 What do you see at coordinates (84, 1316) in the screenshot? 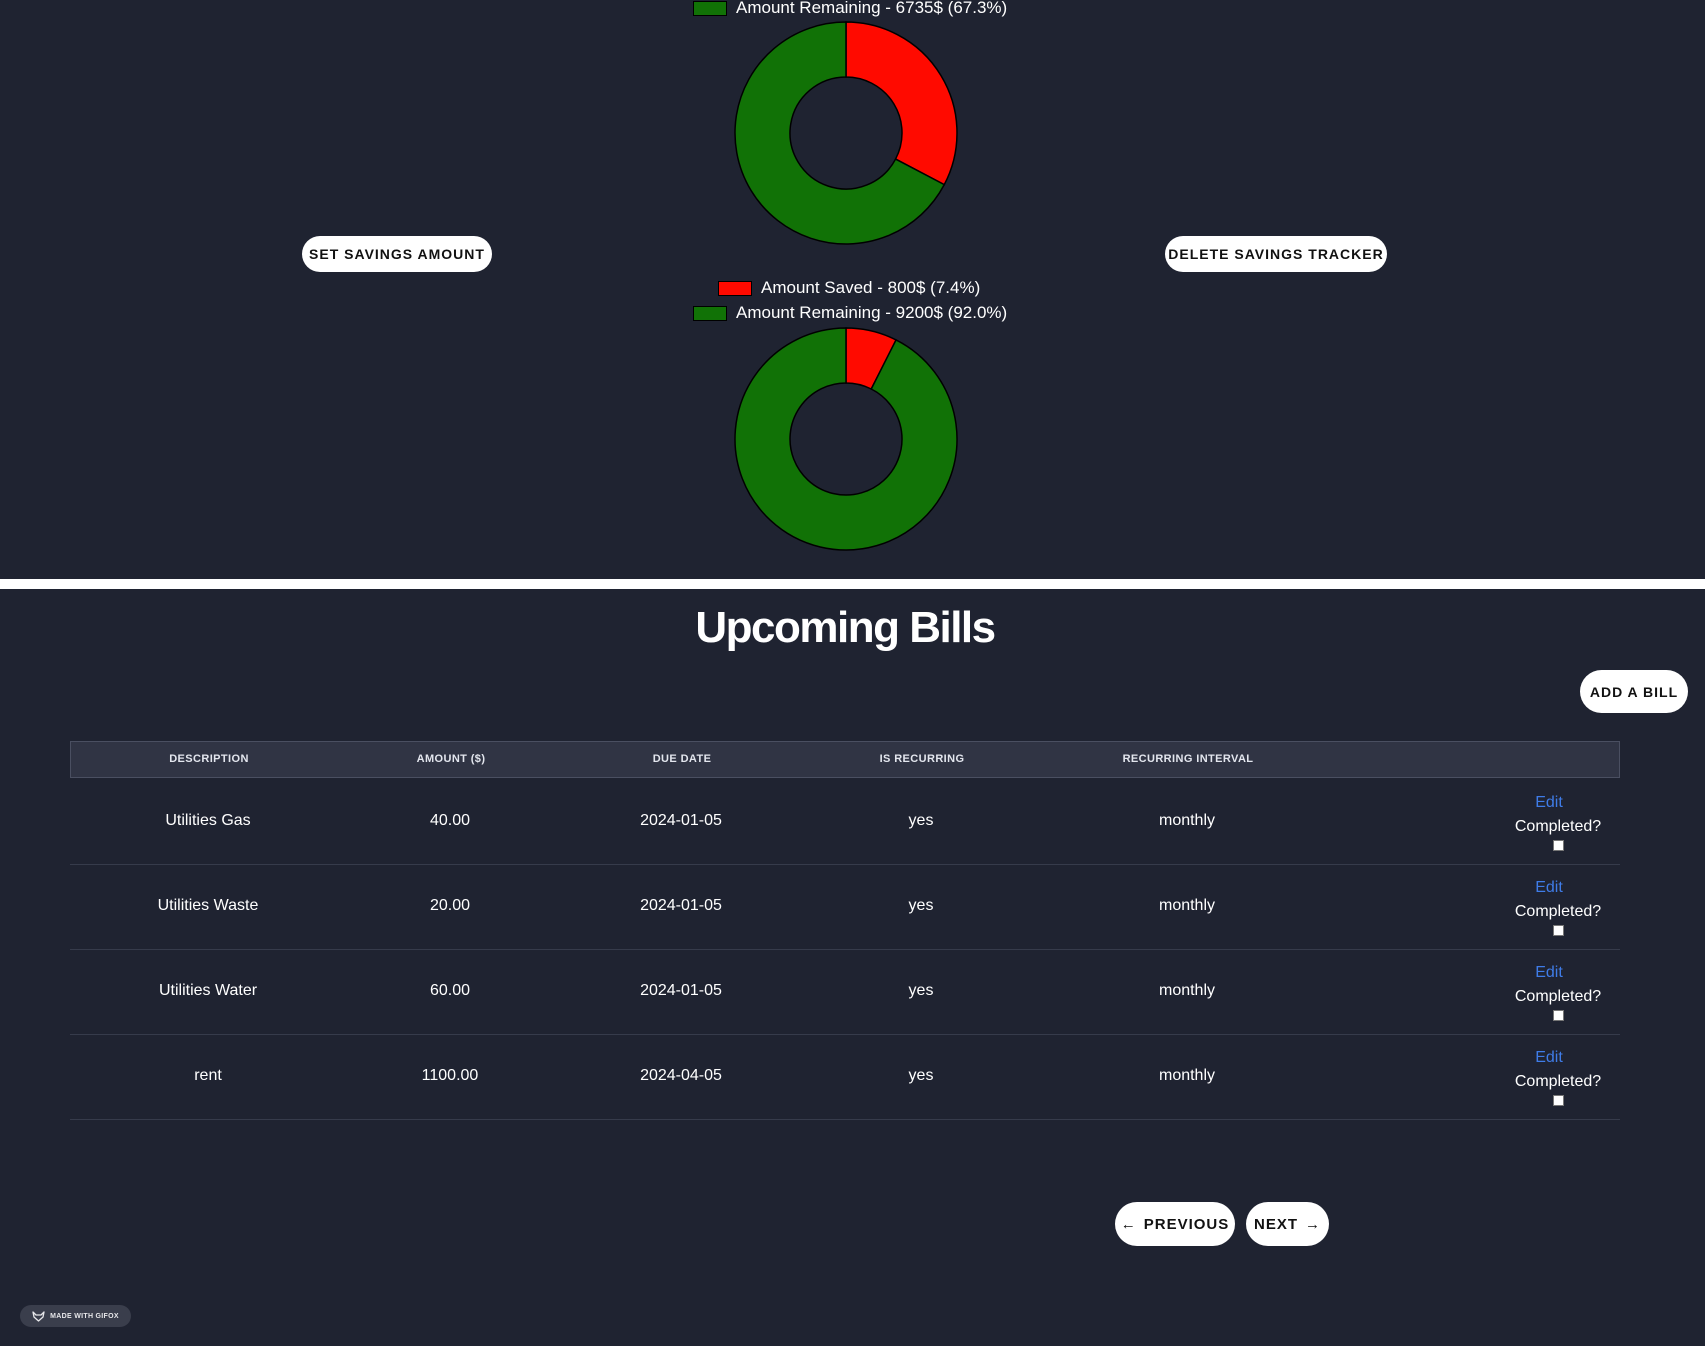
I see `badge-label: MADE WITH GIFOX` at bounding box center [84, 1316].